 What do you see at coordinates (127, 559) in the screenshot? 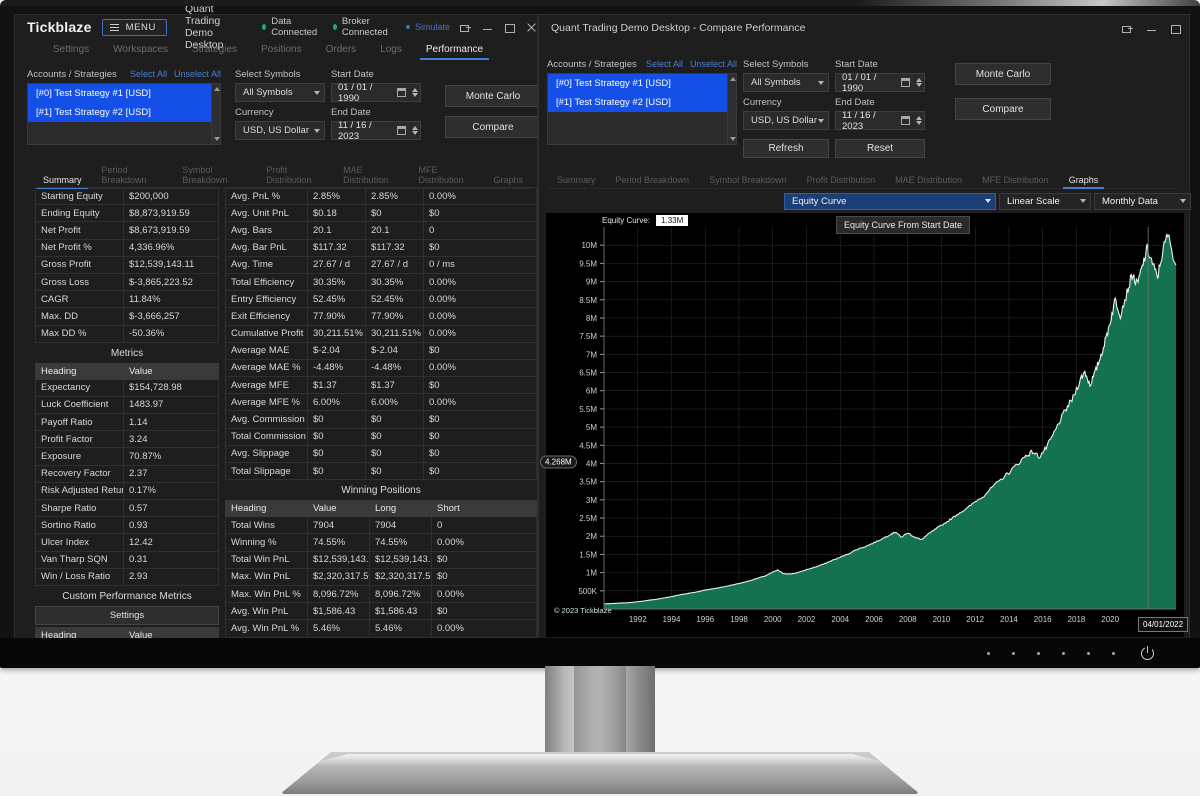
I see `table-row: Van Tharp SQN 0.31` at bounding box center [127, 559].